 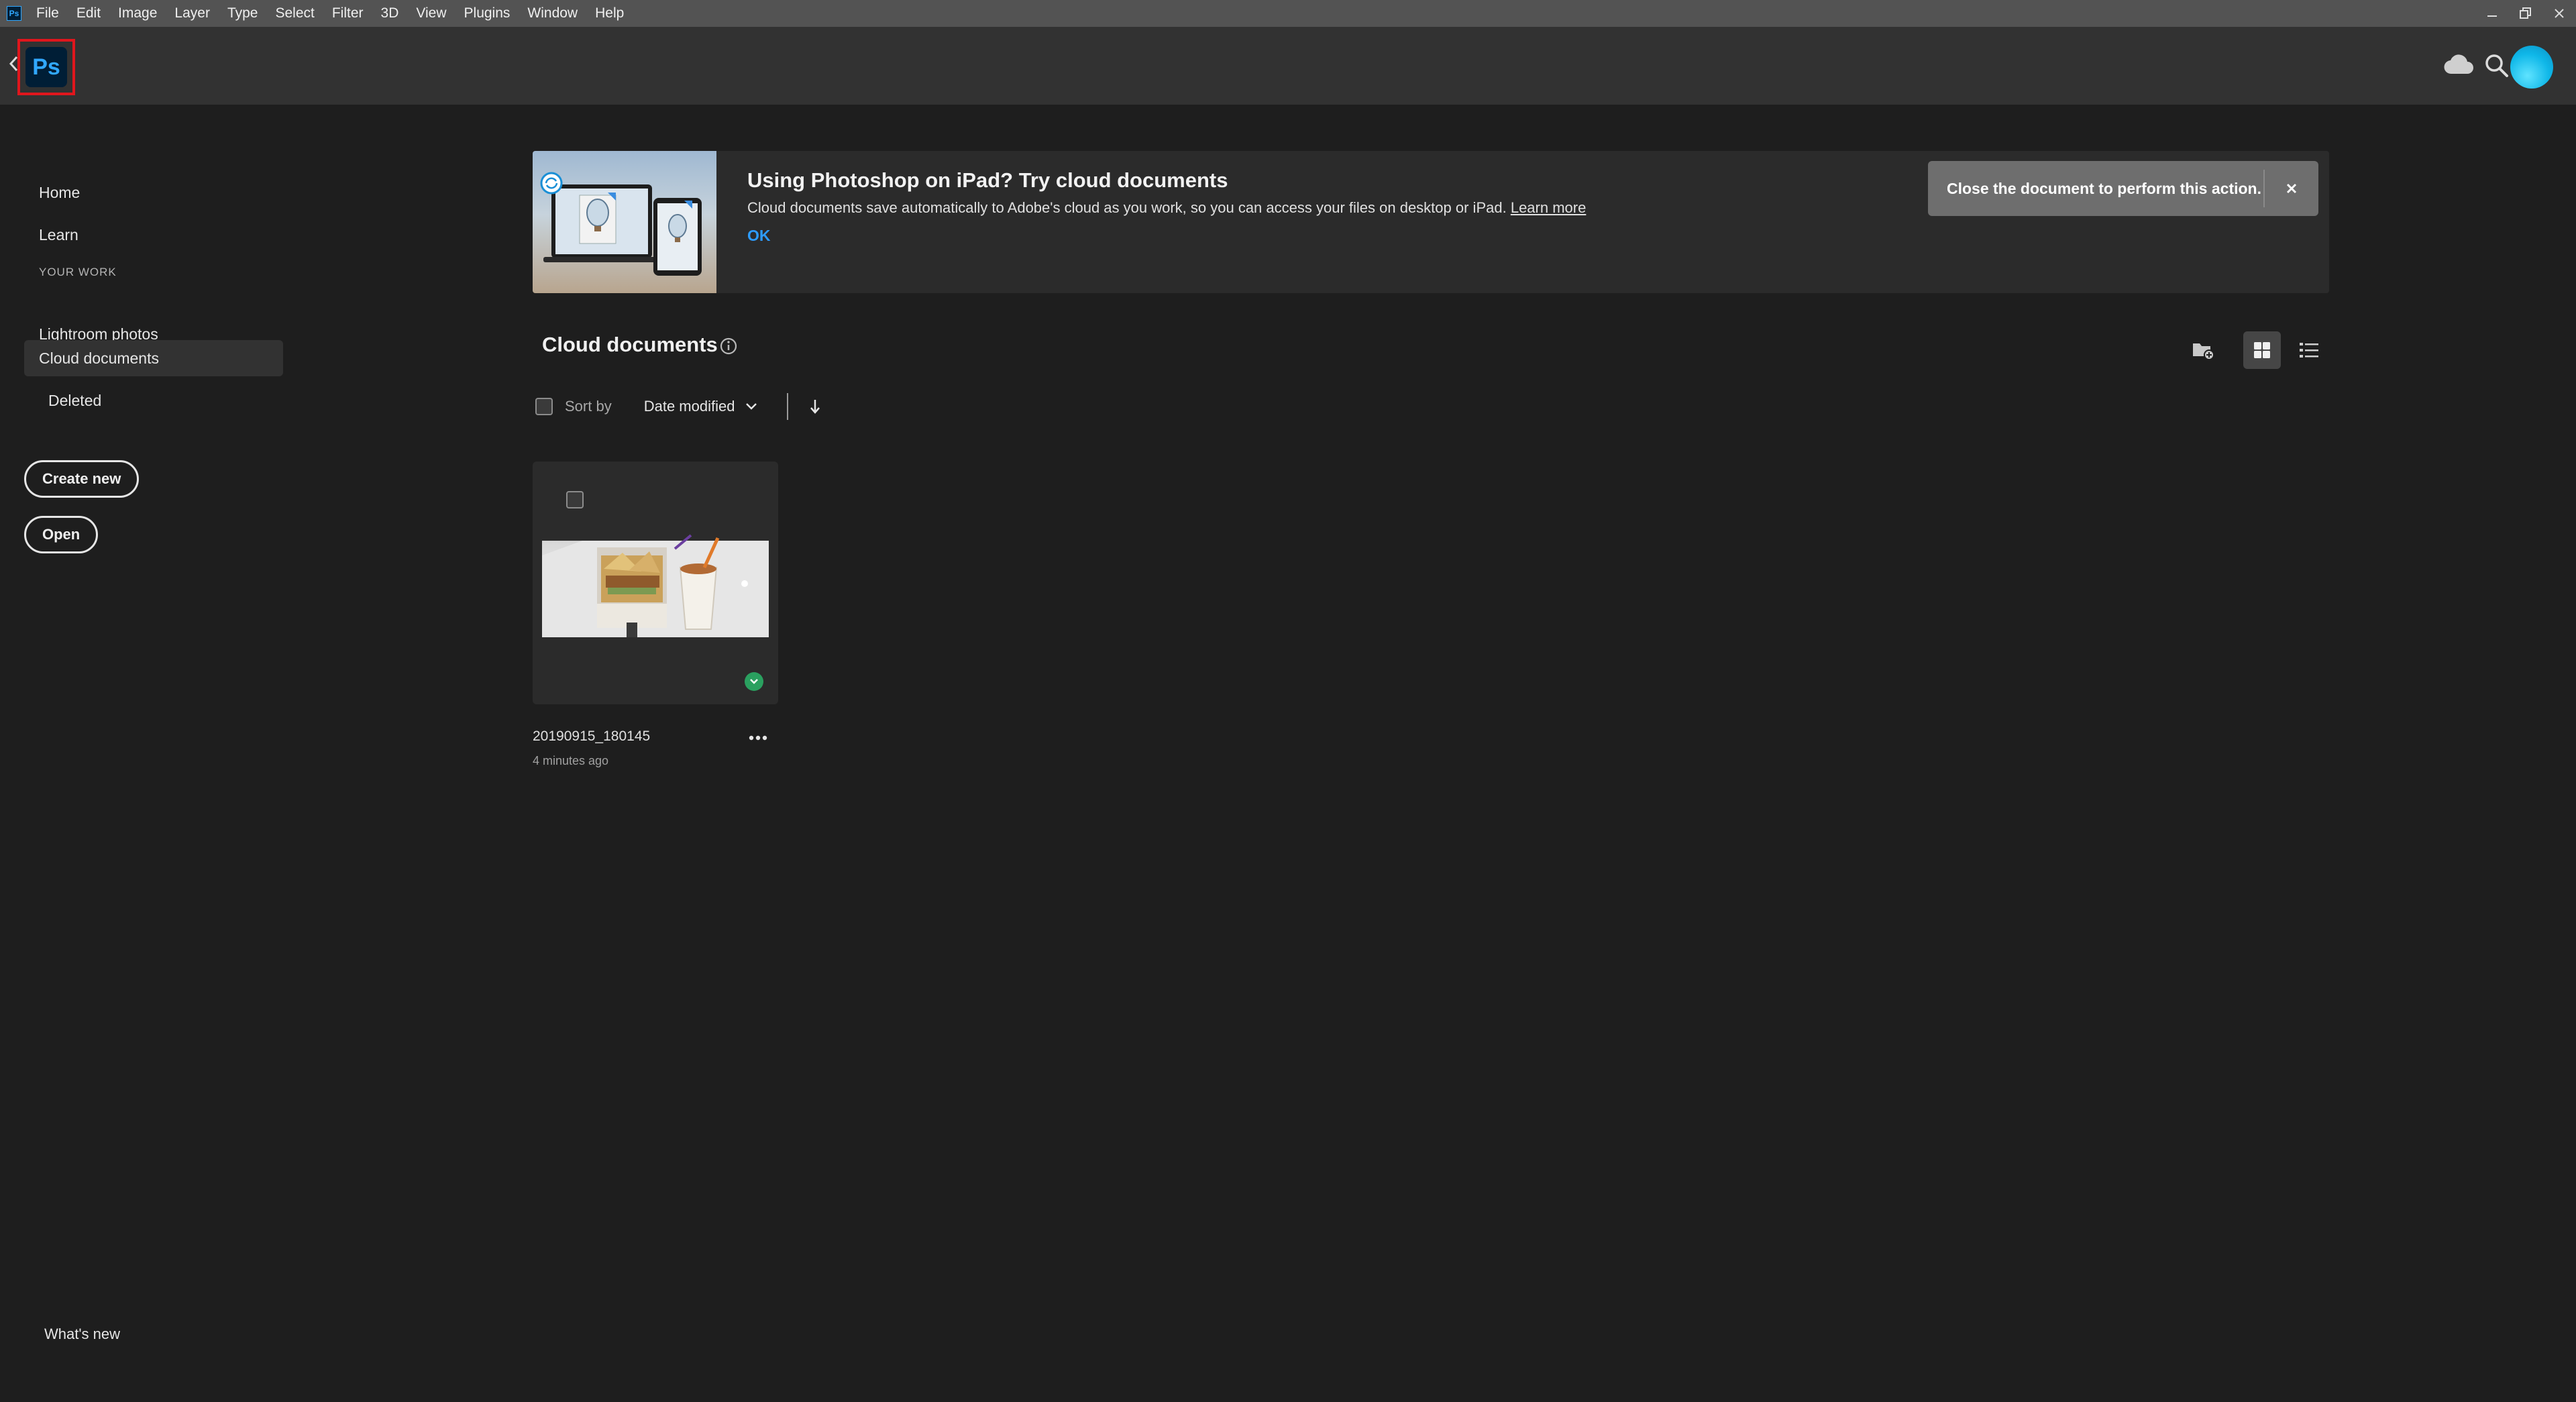 I want to click on select-all-checkbox, so click(x=544, y=407).